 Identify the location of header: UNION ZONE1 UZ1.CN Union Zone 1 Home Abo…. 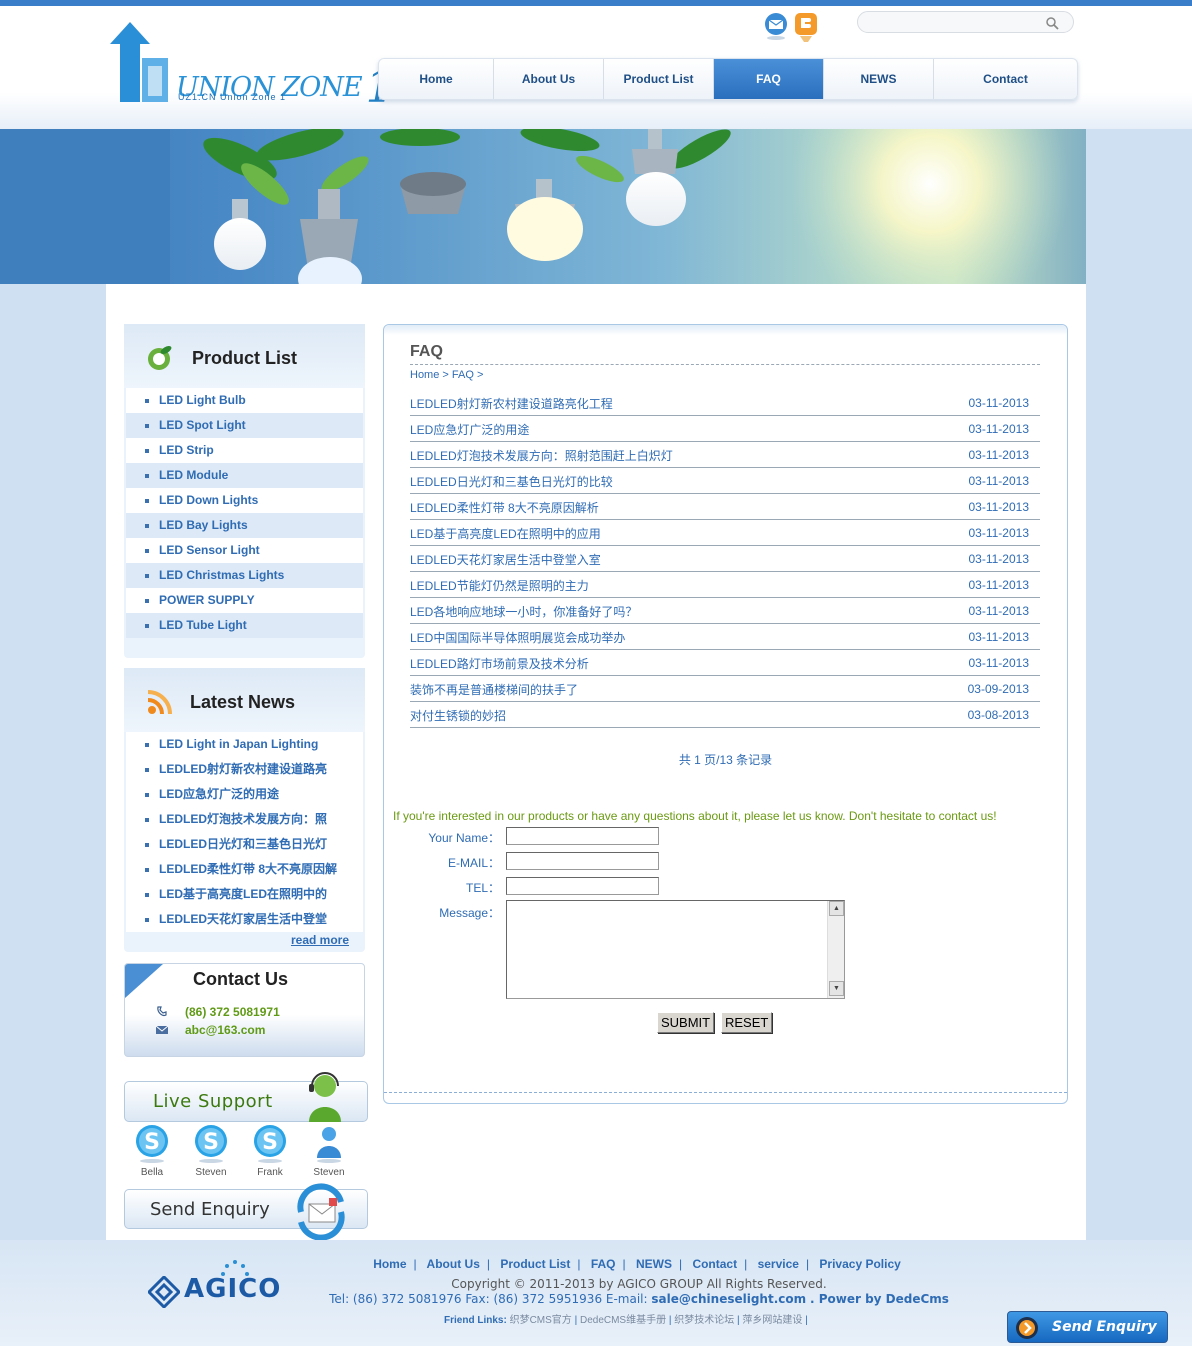
(596, 68).